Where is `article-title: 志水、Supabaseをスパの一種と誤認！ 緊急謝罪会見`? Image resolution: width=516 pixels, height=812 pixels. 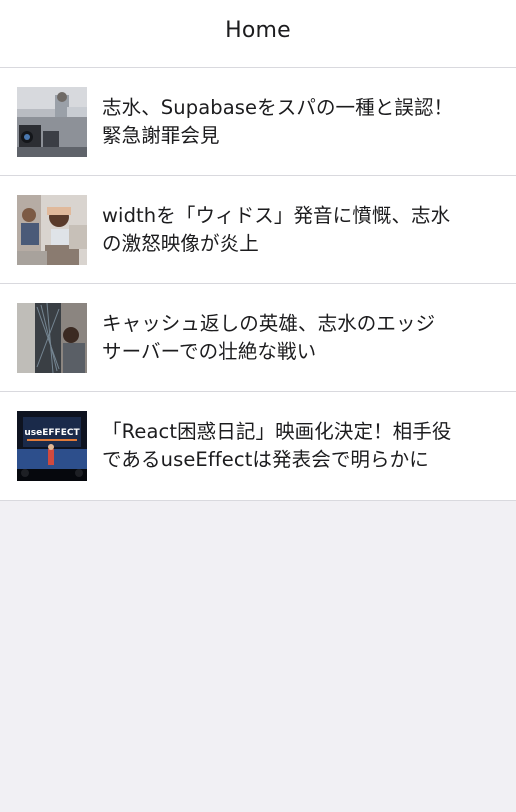 article-title: 志水、Supabaseをスパの一種と誤認！ 緊急謝罪会見 is located at coordinates (278, 121).